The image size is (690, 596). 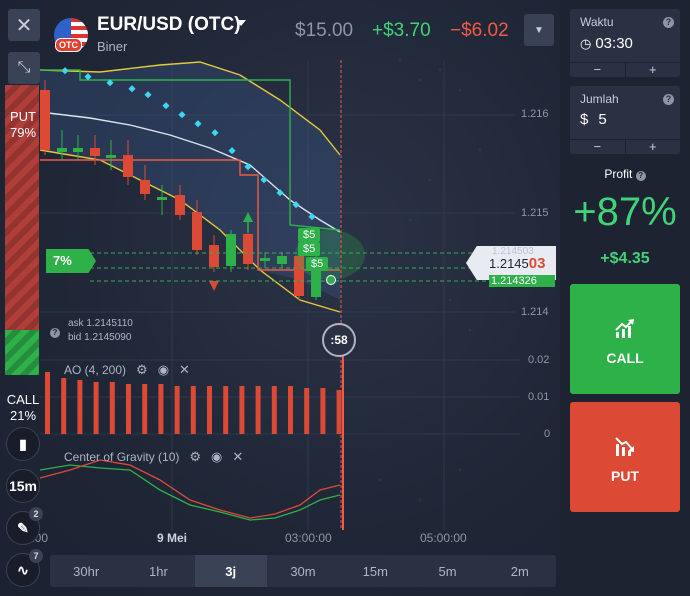 I want to click on x-tick-label: 05:00:00, so click(x=443, y=538).